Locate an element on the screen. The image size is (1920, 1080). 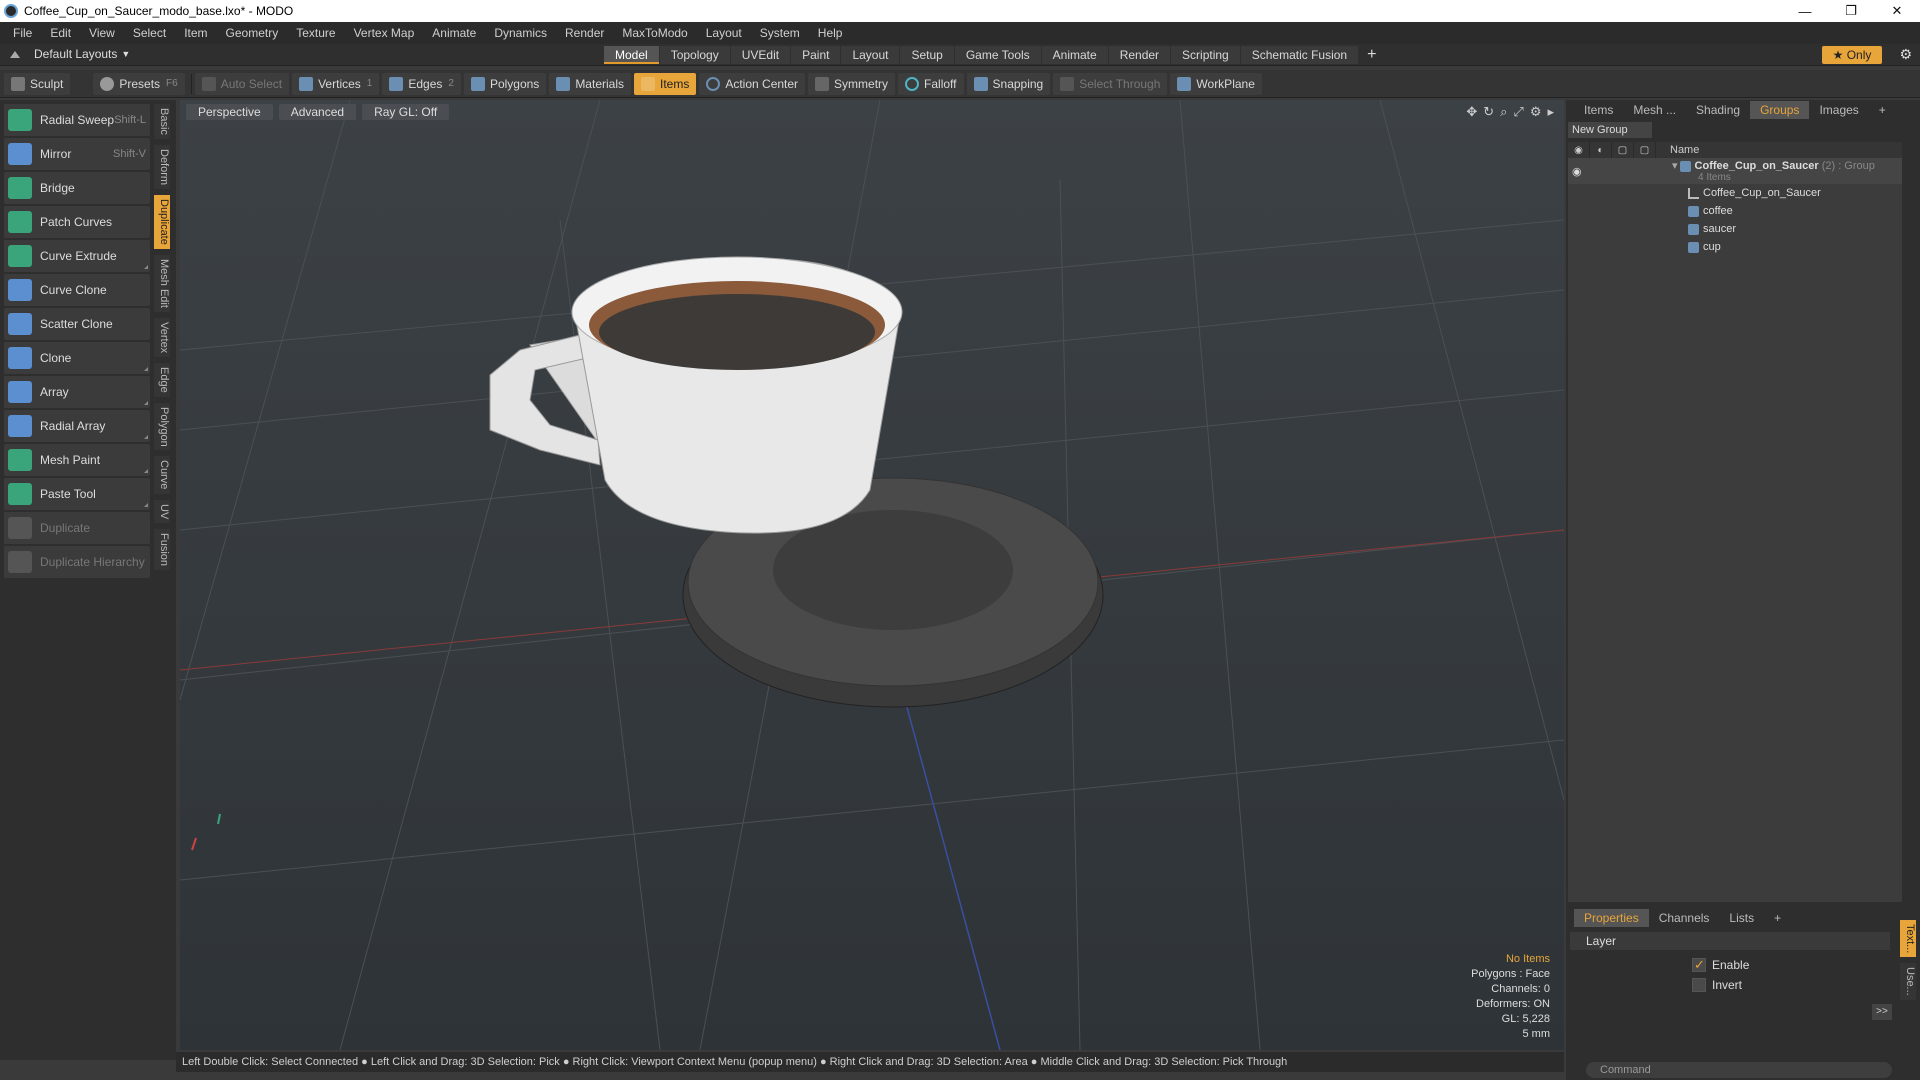
viewport-settings-icon: ⚙ is located at coordinates (1536, 112).